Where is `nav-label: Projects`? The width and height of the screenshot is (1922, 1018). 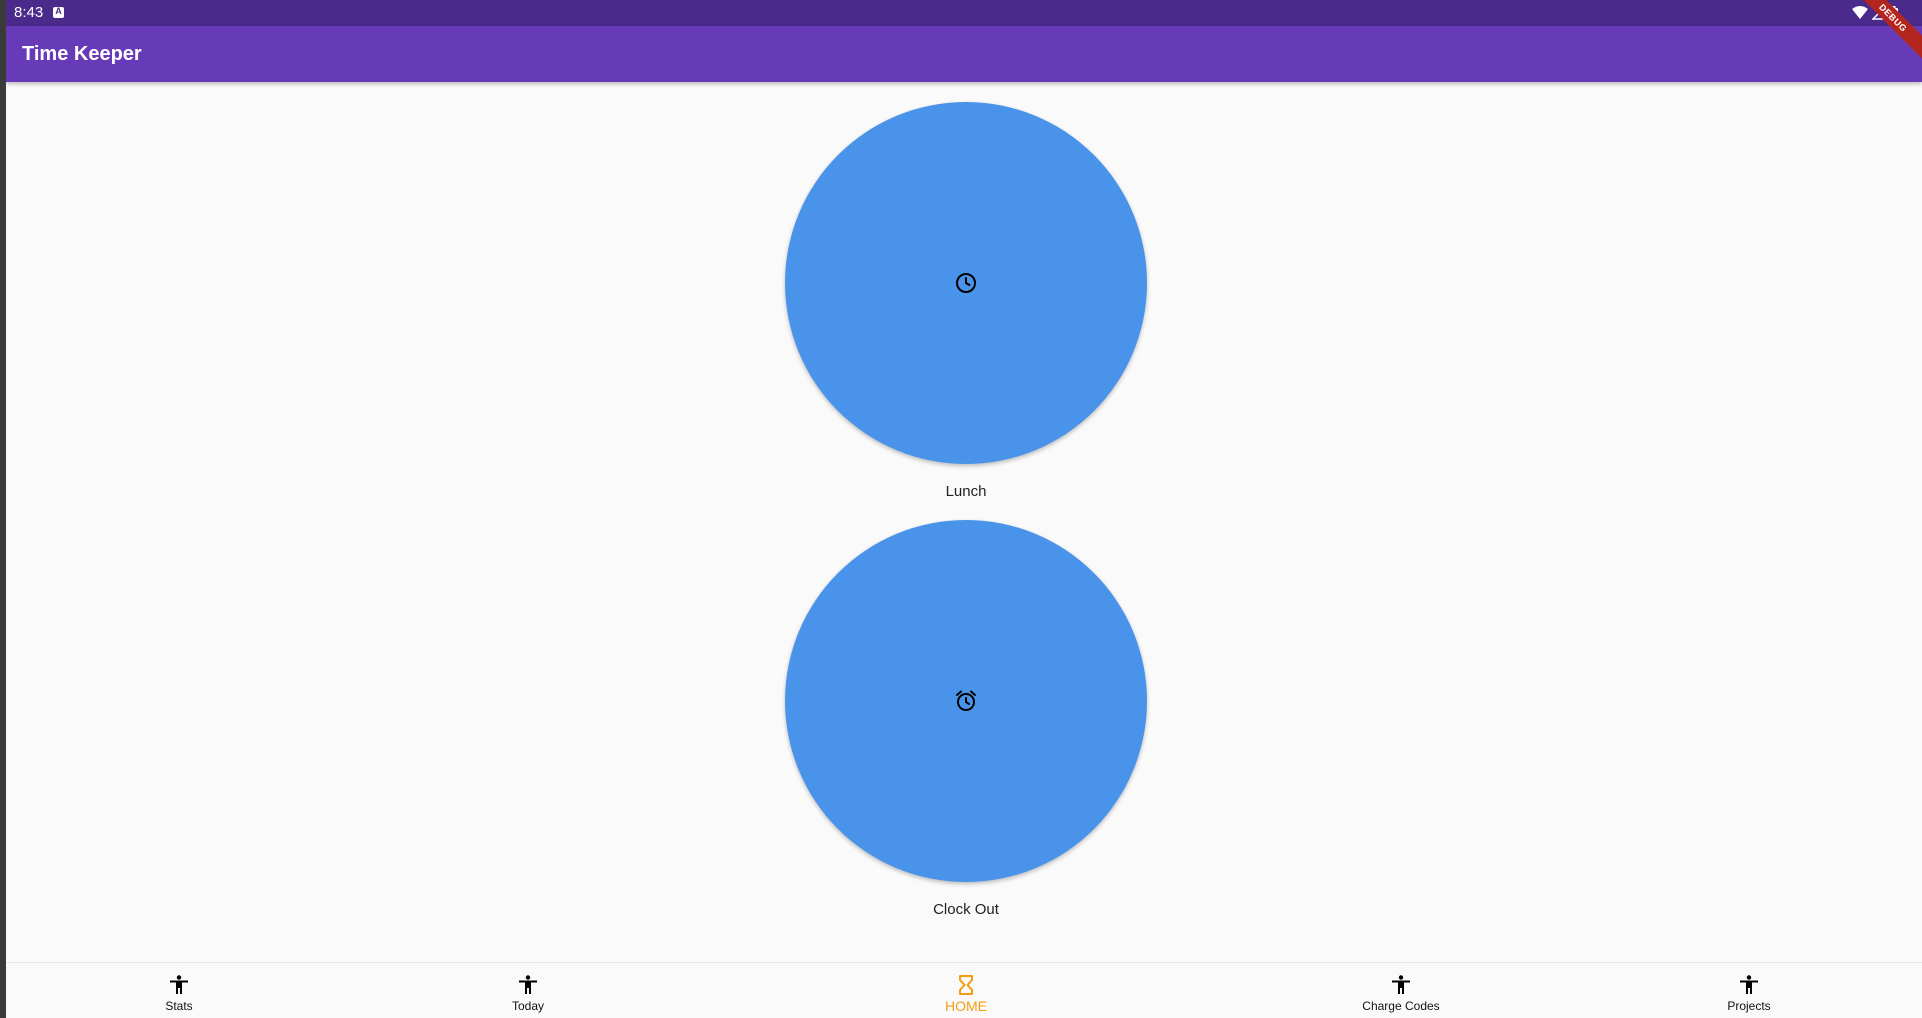 nav-label: Projects is located at coordinates (1749, 1006).